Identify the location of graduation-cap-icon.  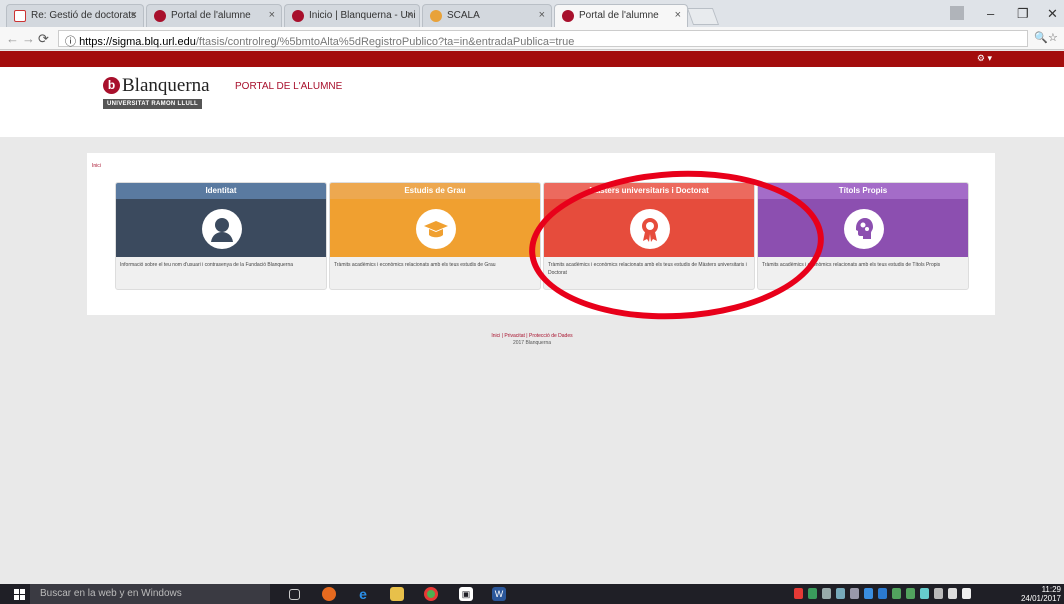
(436, 229).